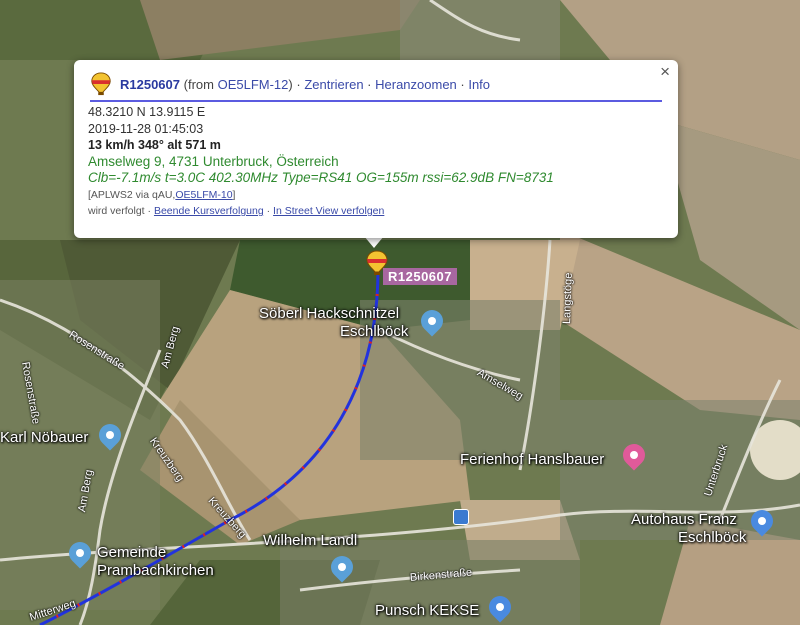 Image resolution: width=800 pixels, height=625 pixels. Describe the element at coordinates (479, 84) in the screenshot. I see `info-link: Info` at that location.